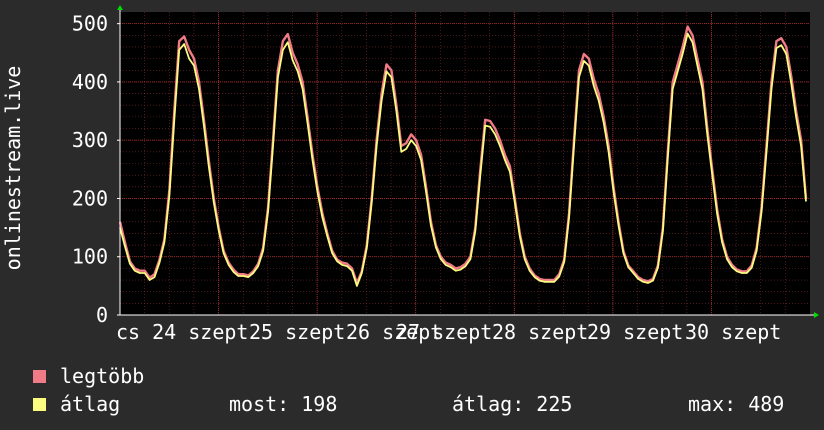 This screenshot has width=824, height=430. Describe the element at coordinates (297, 332) in the screenshot. I see `x-tick-label: 25 szept` at that location.